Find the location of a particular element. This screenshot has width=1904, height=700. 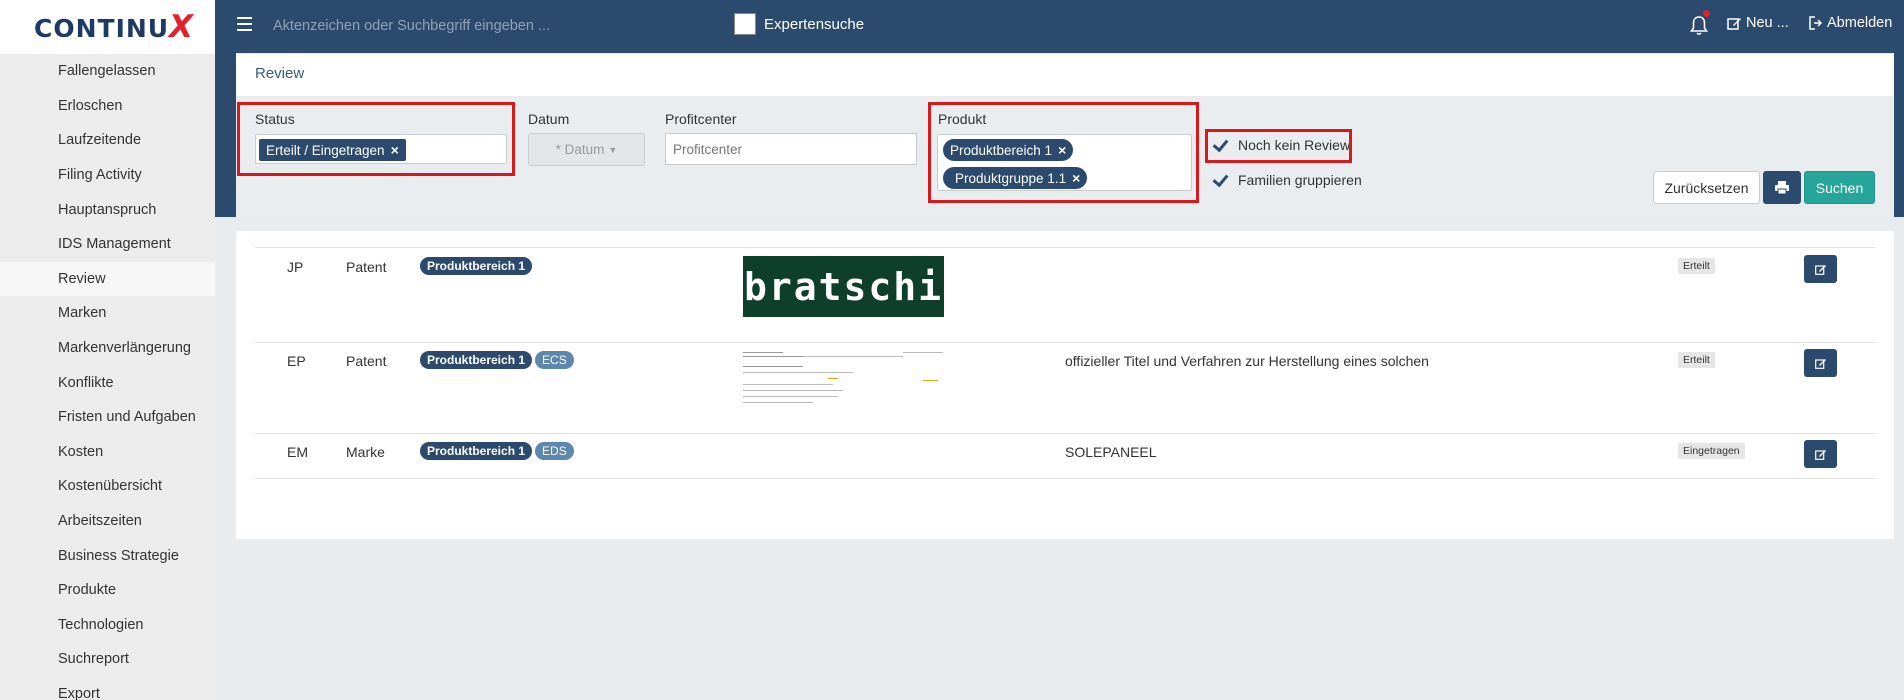

tags-cell: Produktbereich 1 EDS is located at coordinates (498, 451).